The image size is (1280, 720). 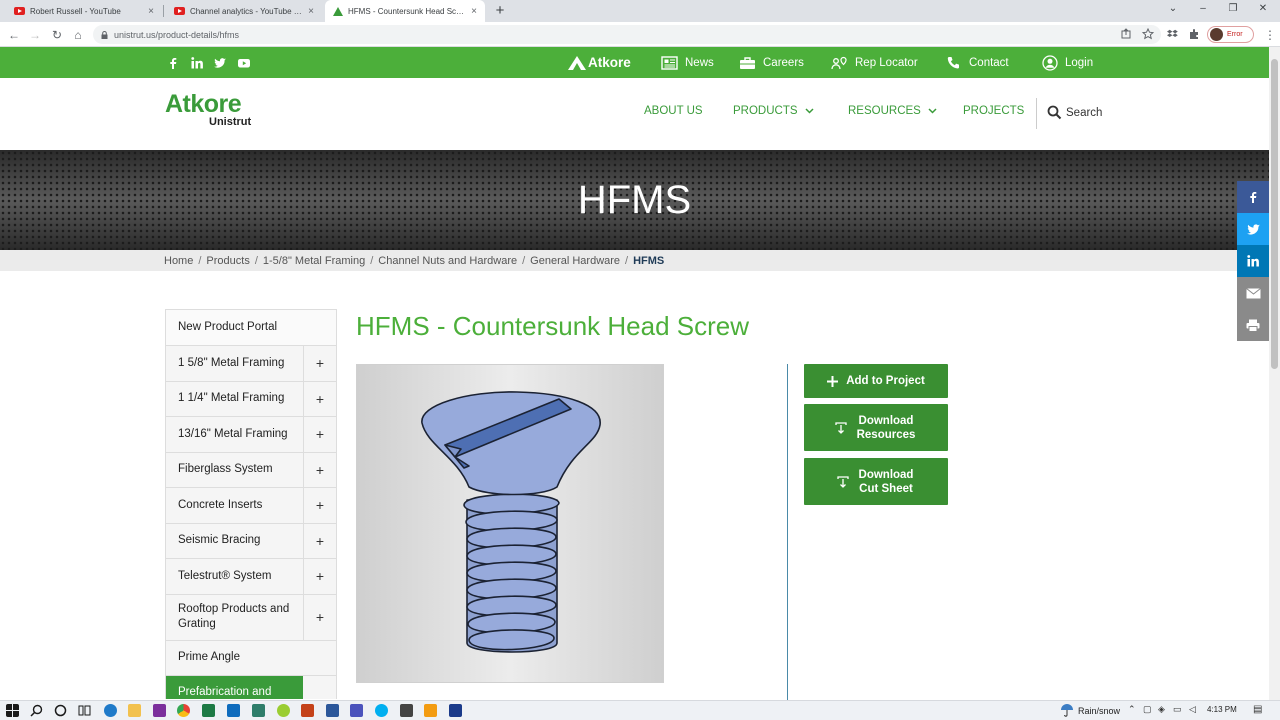 I want to click on atkore-brand-link: Atkore, so click(x=599, y=62).